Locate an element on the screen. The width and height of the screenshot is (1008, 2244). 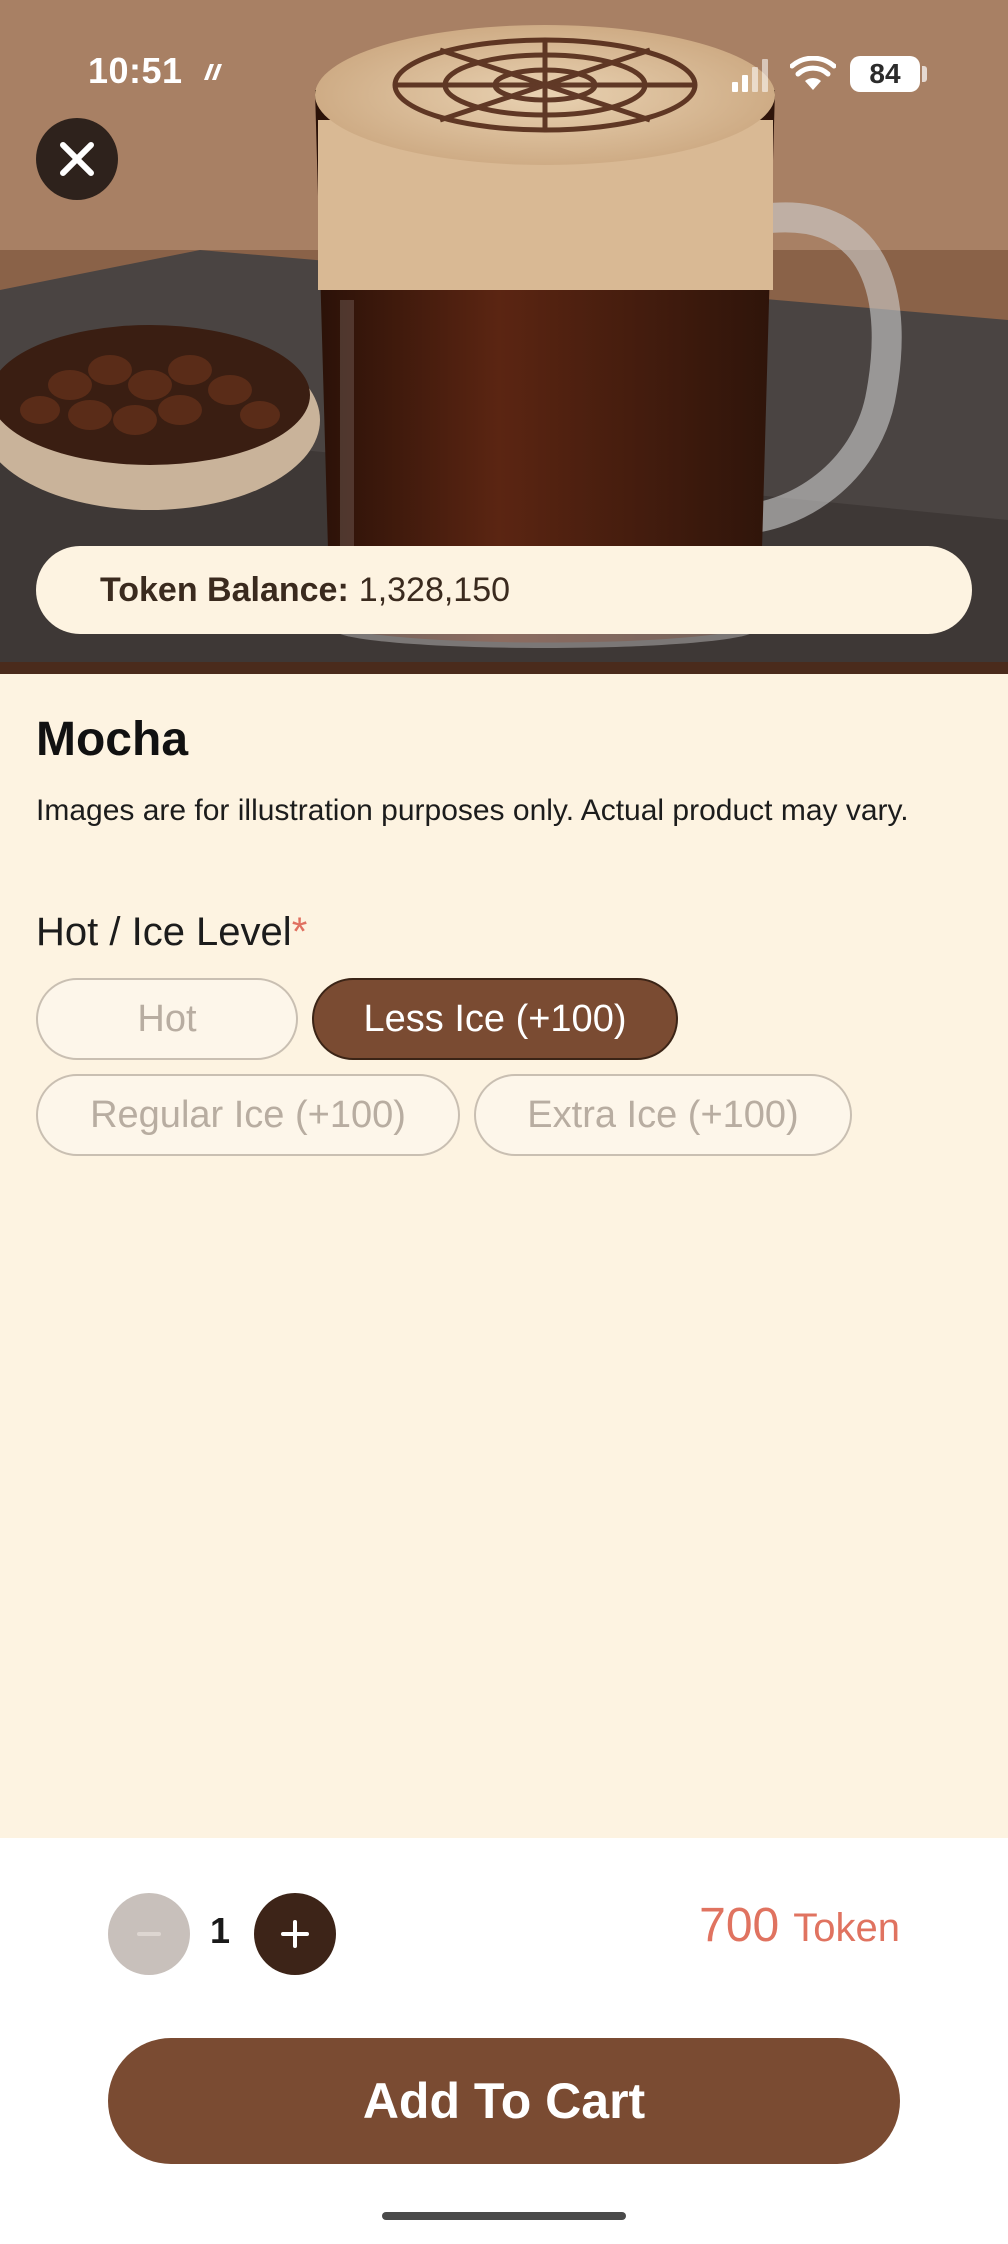
token-balance-label: Token Balance: is located at coordinates (224, 589).